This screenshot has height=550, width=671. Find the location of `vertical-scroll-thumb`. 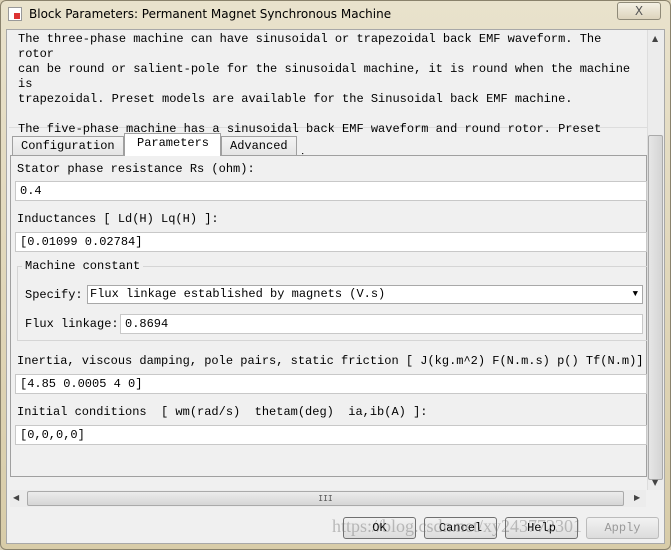

vertical-scroll-thumb is located at coordinates (655, 307).